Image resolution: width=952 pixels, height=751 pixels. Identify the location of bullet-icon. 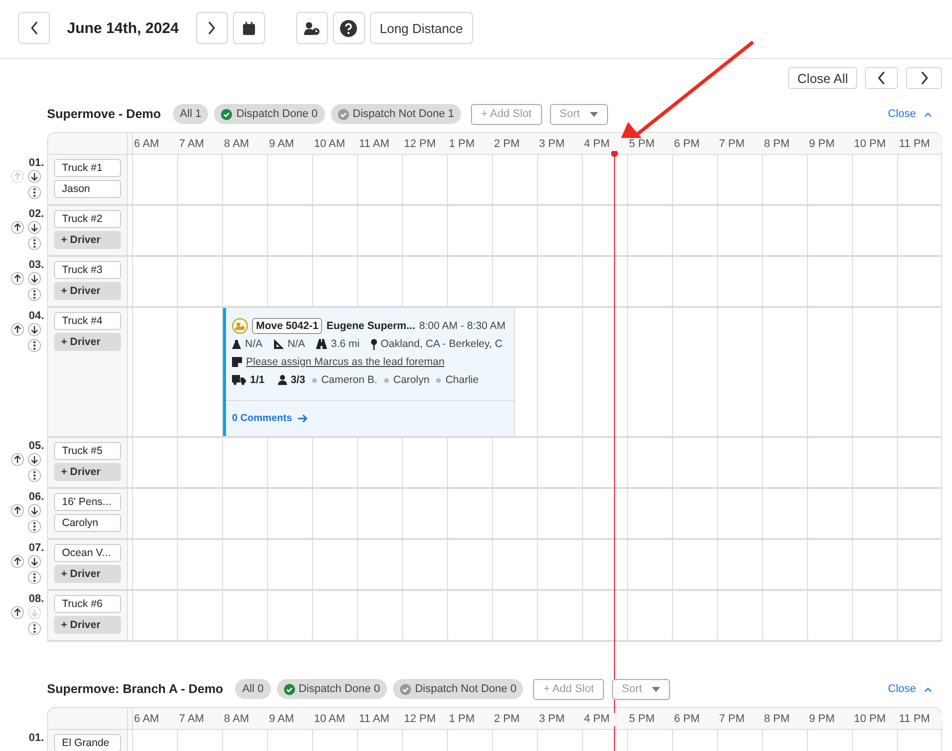
(387, 380).